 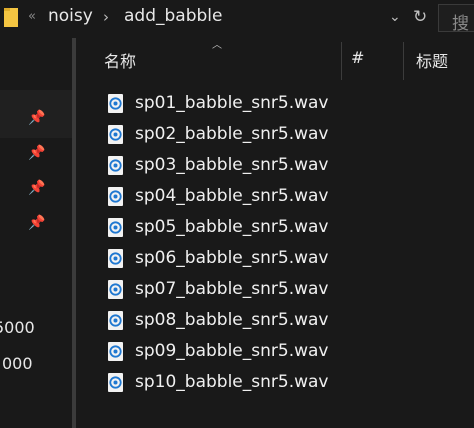 What do you see at coordinates (432, 60) in the screenshot?
I see `column-header-title: 标题` at bounding box center [432, 60].